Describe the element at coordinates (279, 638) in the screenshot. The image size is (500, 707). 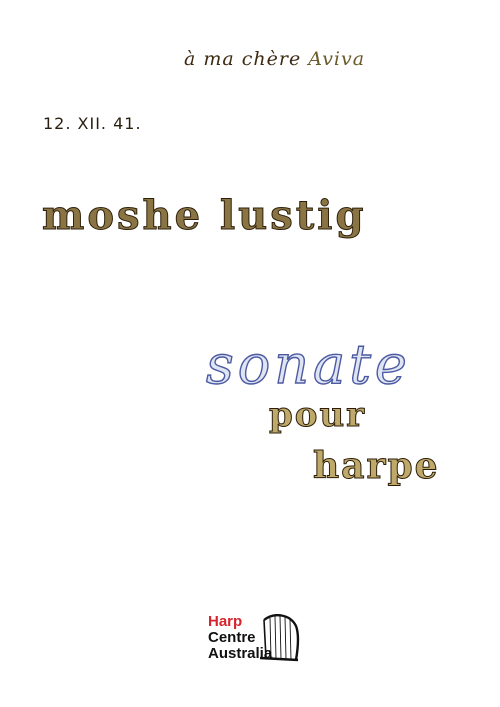
I see `harp-icon` at that location.